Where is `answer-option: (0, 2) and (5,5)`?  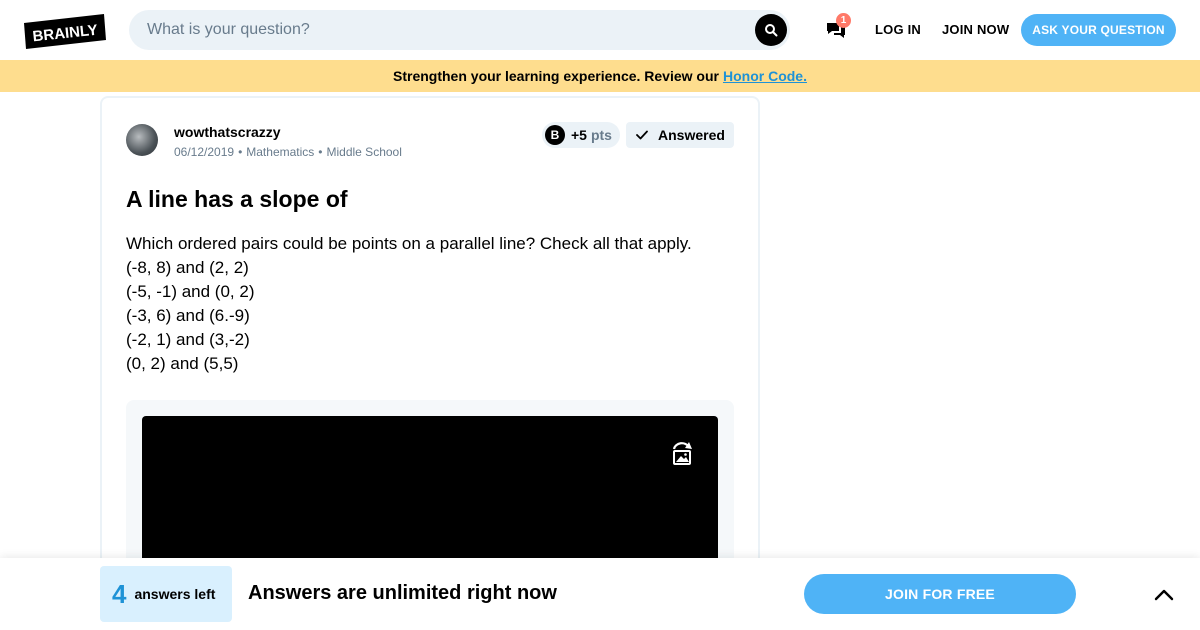
answer-option: (0, 2) and (5,5) is located at coordinates (182, 363).